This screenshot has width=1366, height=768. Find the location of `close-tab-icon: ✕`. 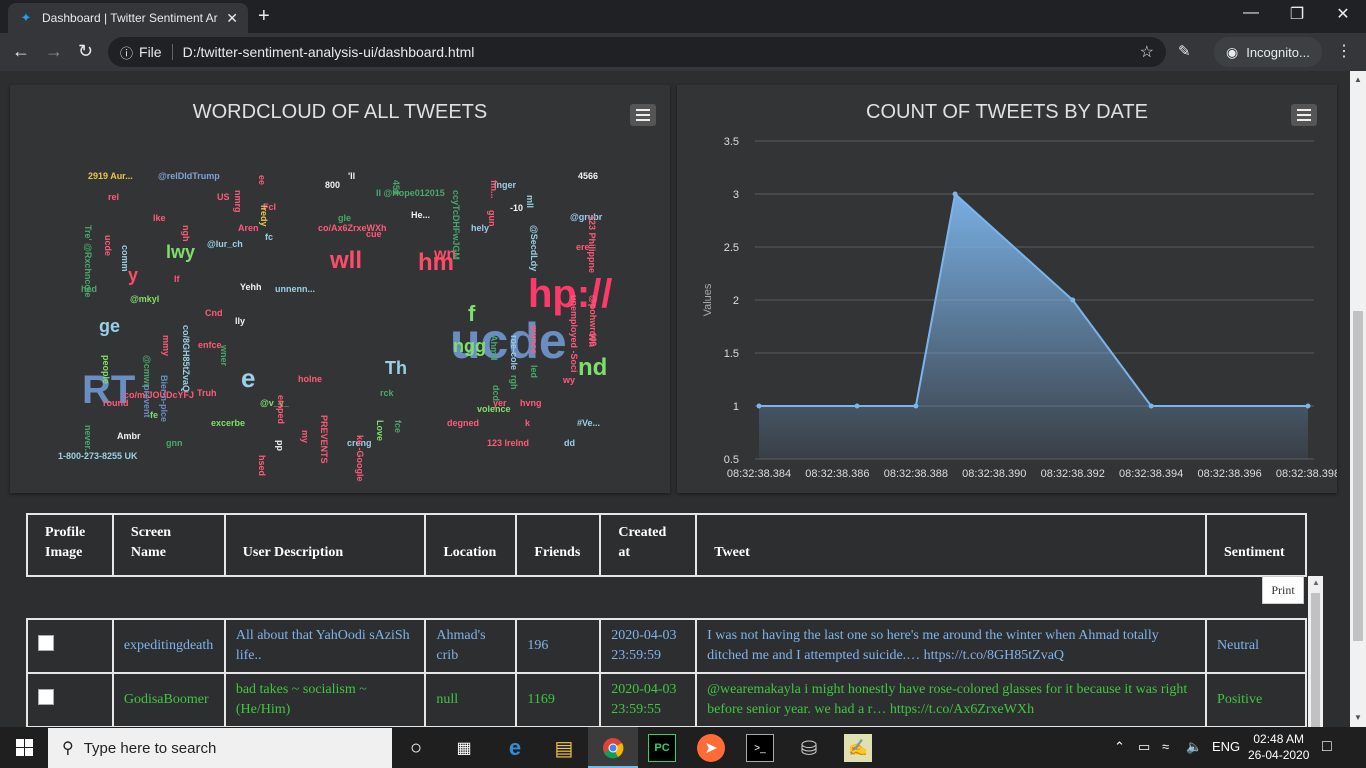

close-tab-icon: ✕ is located at coordinates (232, 18).